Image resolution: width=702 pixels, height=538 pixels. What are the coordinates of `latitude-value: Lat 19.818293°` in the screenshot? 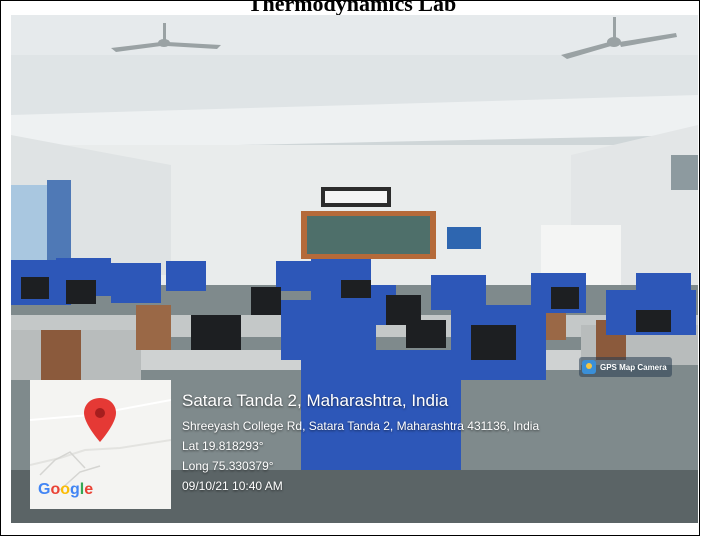 It's located at (223, 446).